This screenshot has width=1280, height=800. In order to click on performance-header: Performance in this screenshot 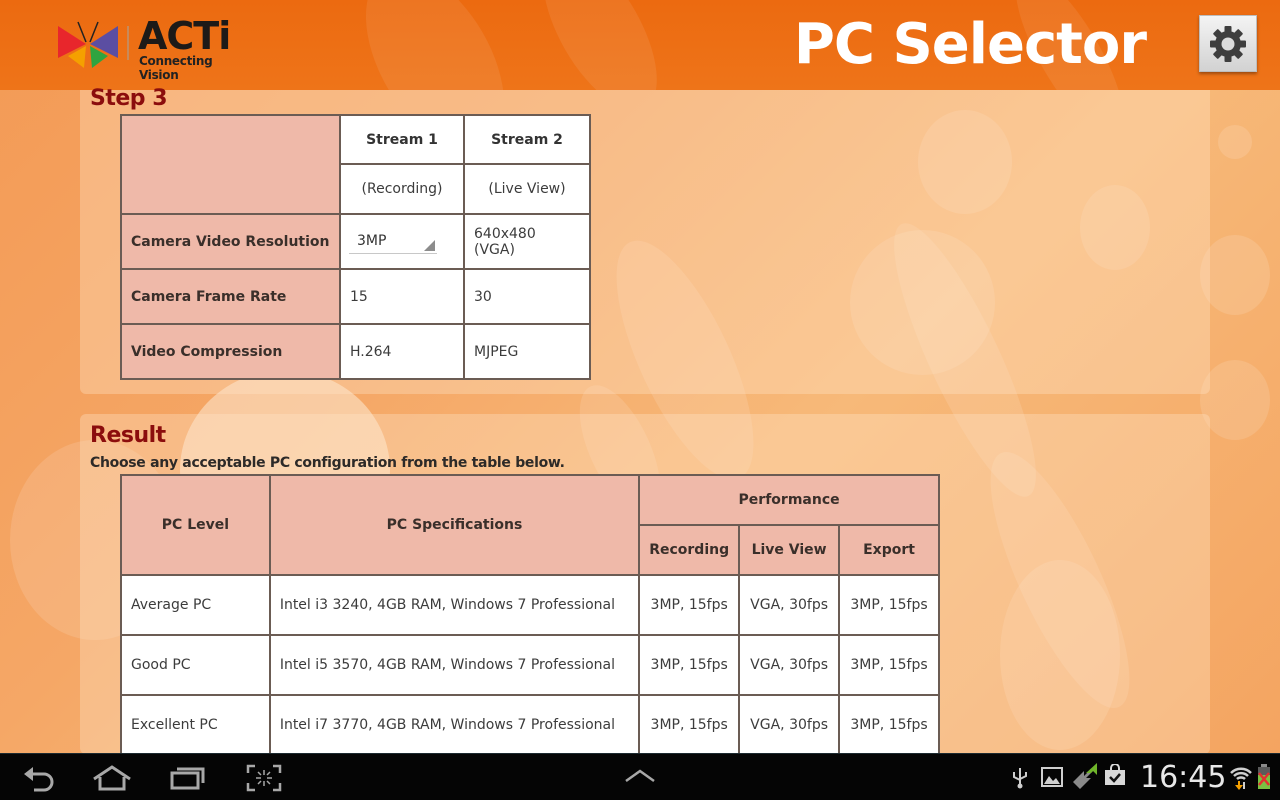, I will do `click(789, 500)`.